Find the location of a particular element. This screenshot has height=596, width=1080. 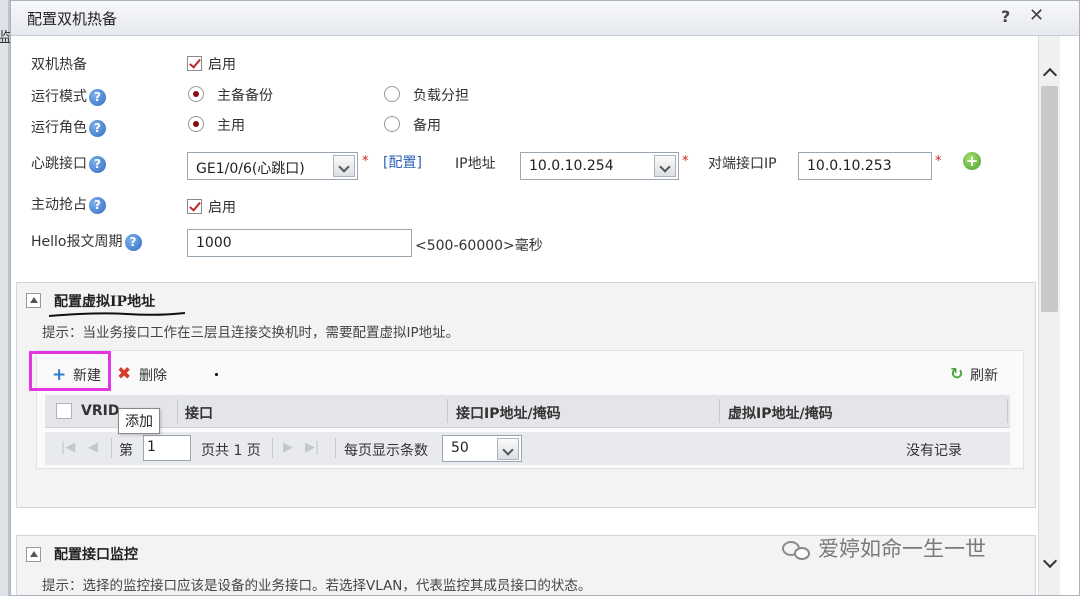

hot-standby-enable-label: 启用 is located at coordinates (222, 65).